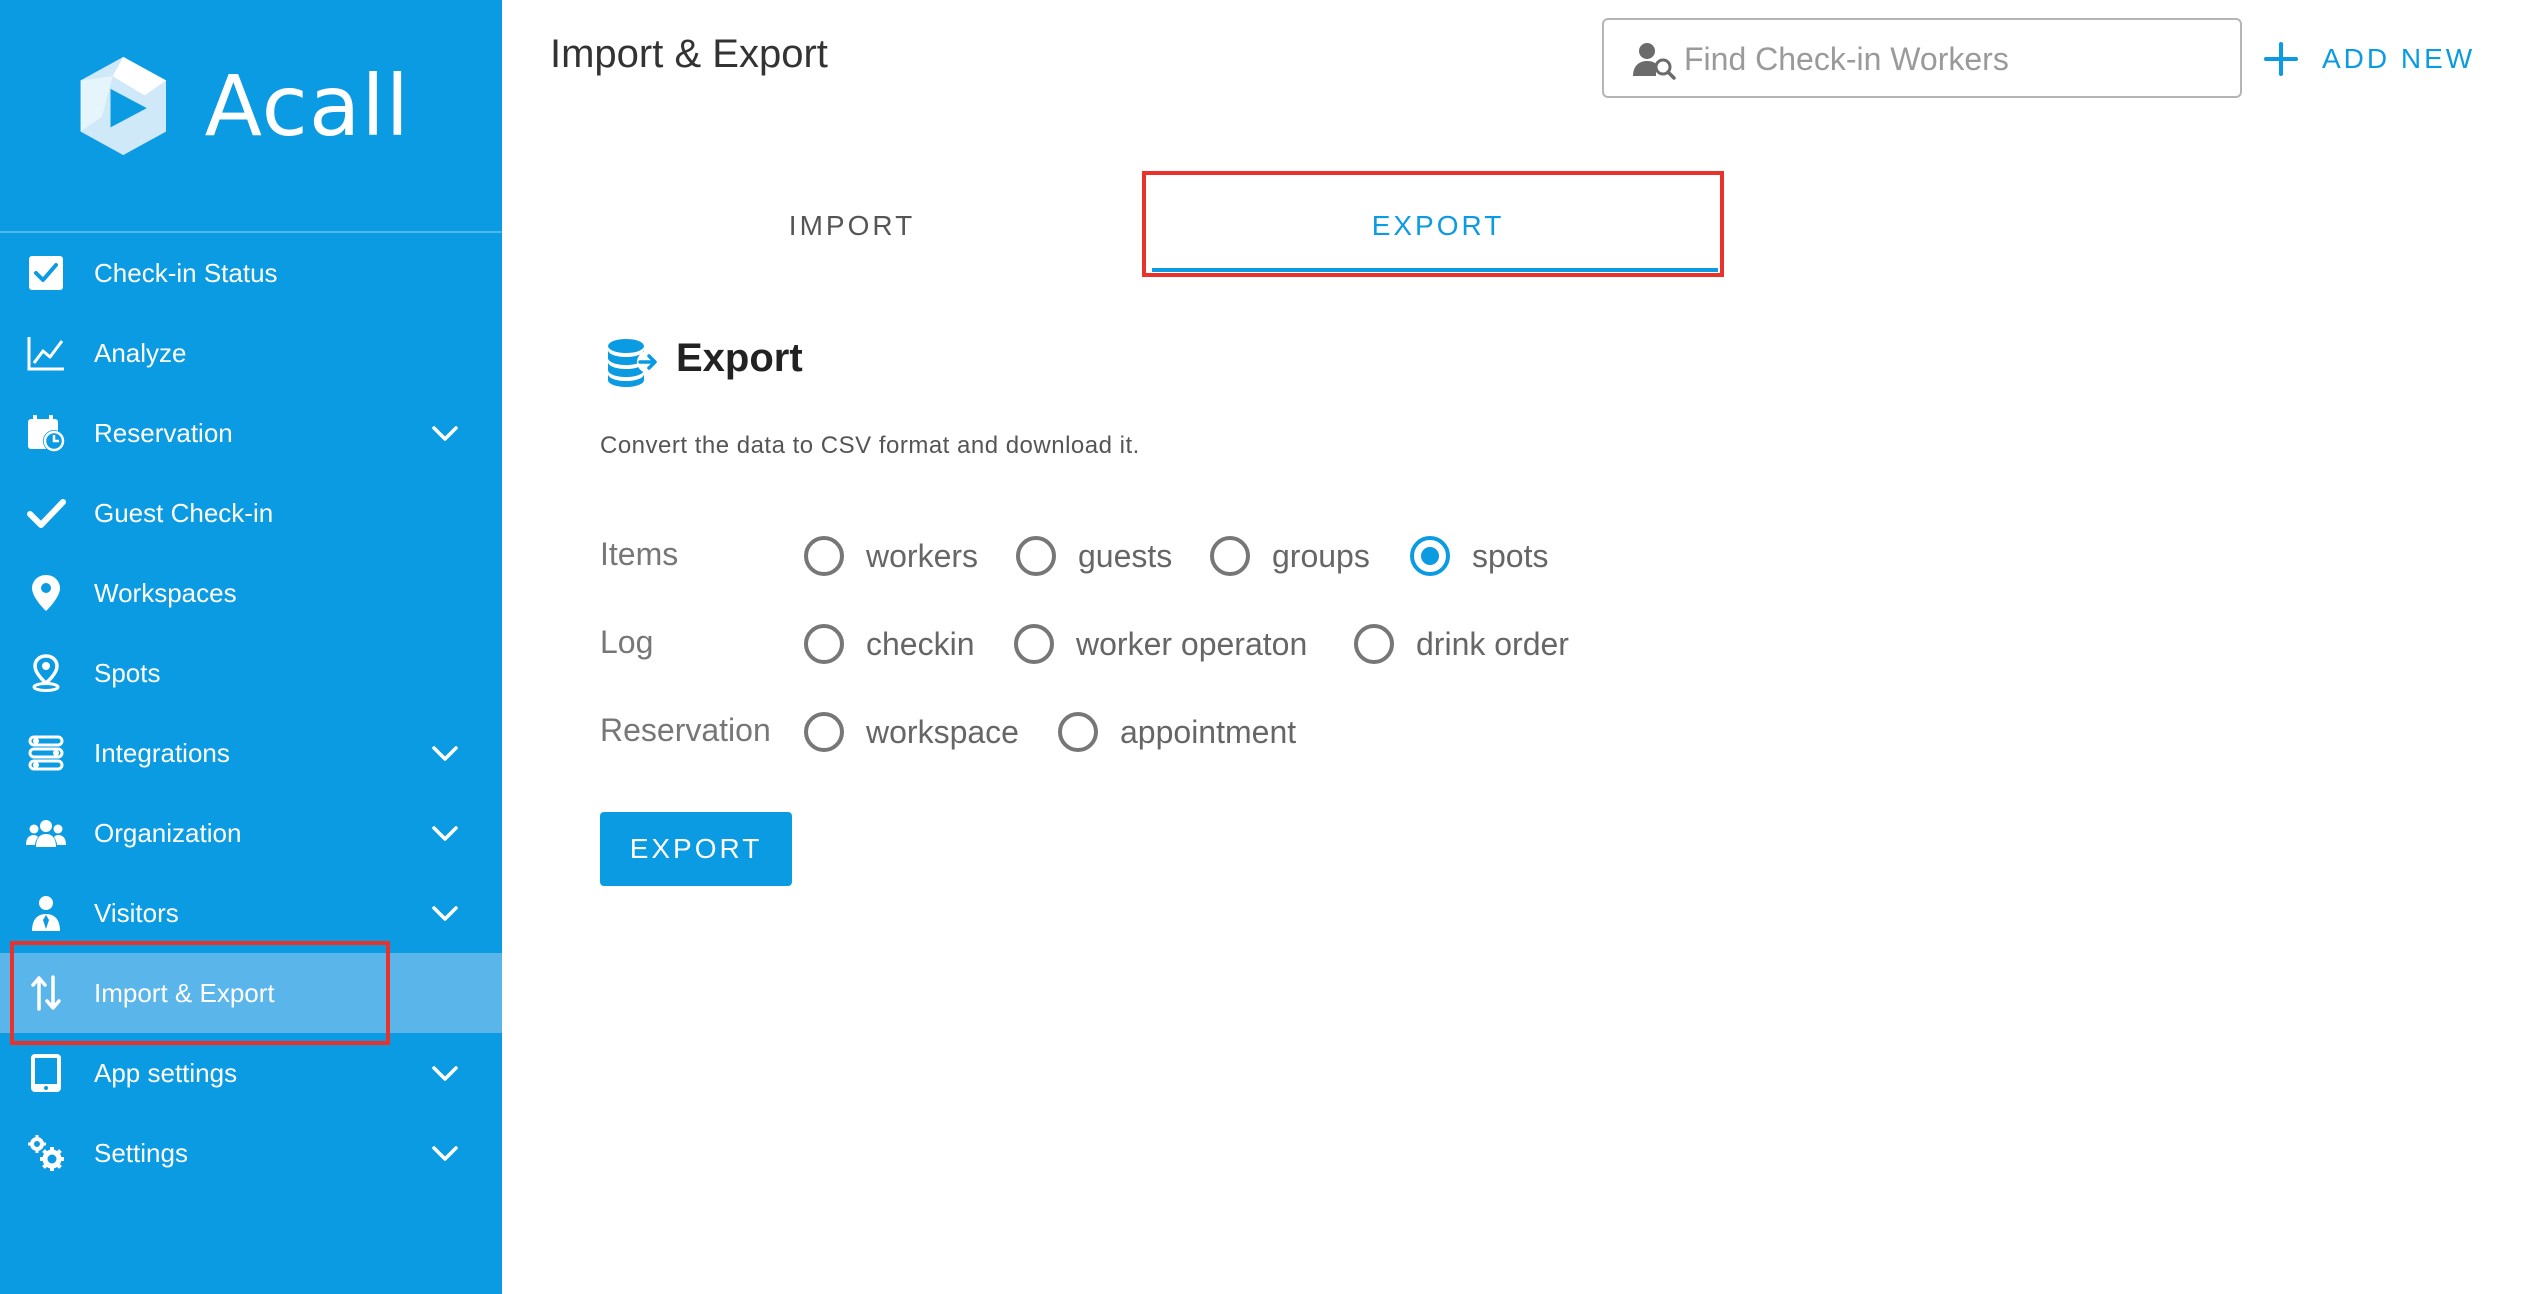 This screenshot has height=1294, width=2538. I want to click on page-title: Import & Export, so click(689, 54).